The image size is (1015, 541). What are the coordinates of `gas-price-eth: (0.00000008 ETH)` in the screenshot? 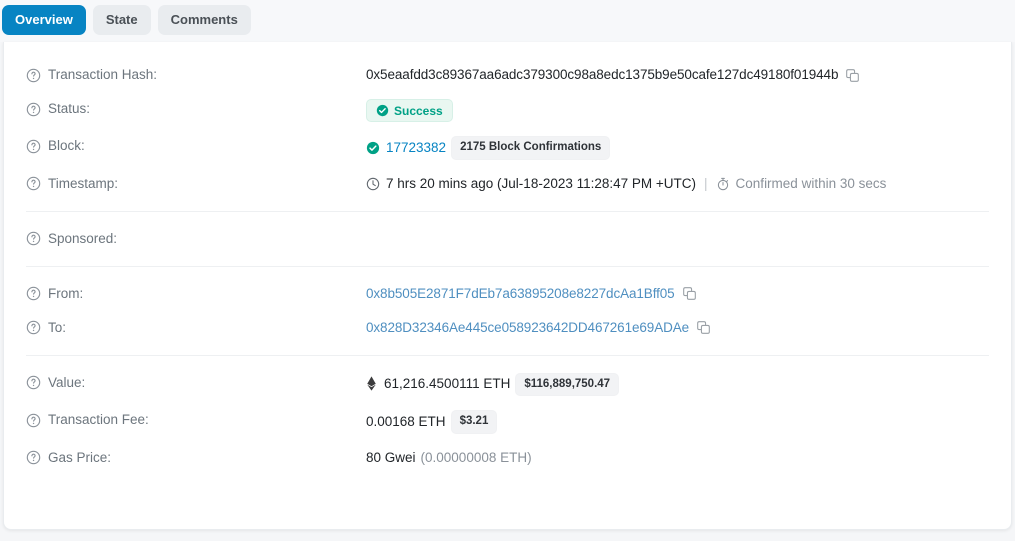 It's located at (476, 457).